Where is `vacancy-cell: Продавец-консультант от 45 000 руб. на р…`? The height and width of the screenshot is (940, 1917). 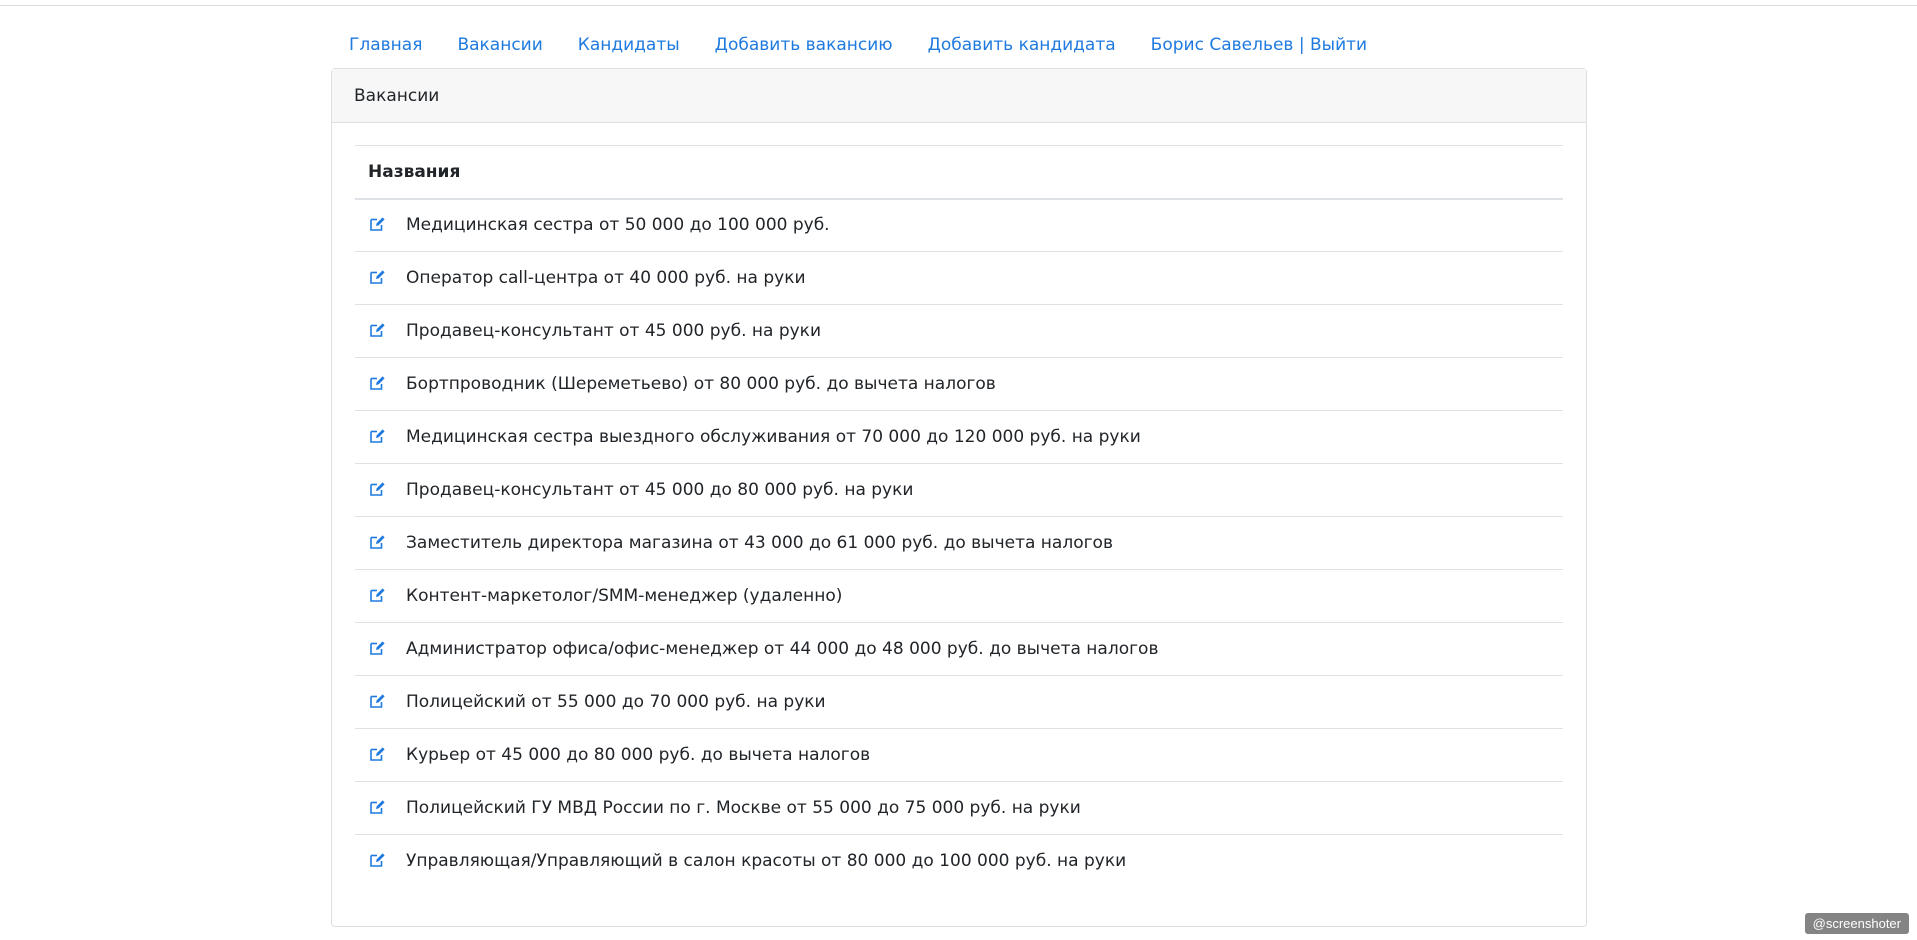 vacancy-cell: Продавец-консультант от 45 000 руб. на р… is located at coordinates (959, 331).